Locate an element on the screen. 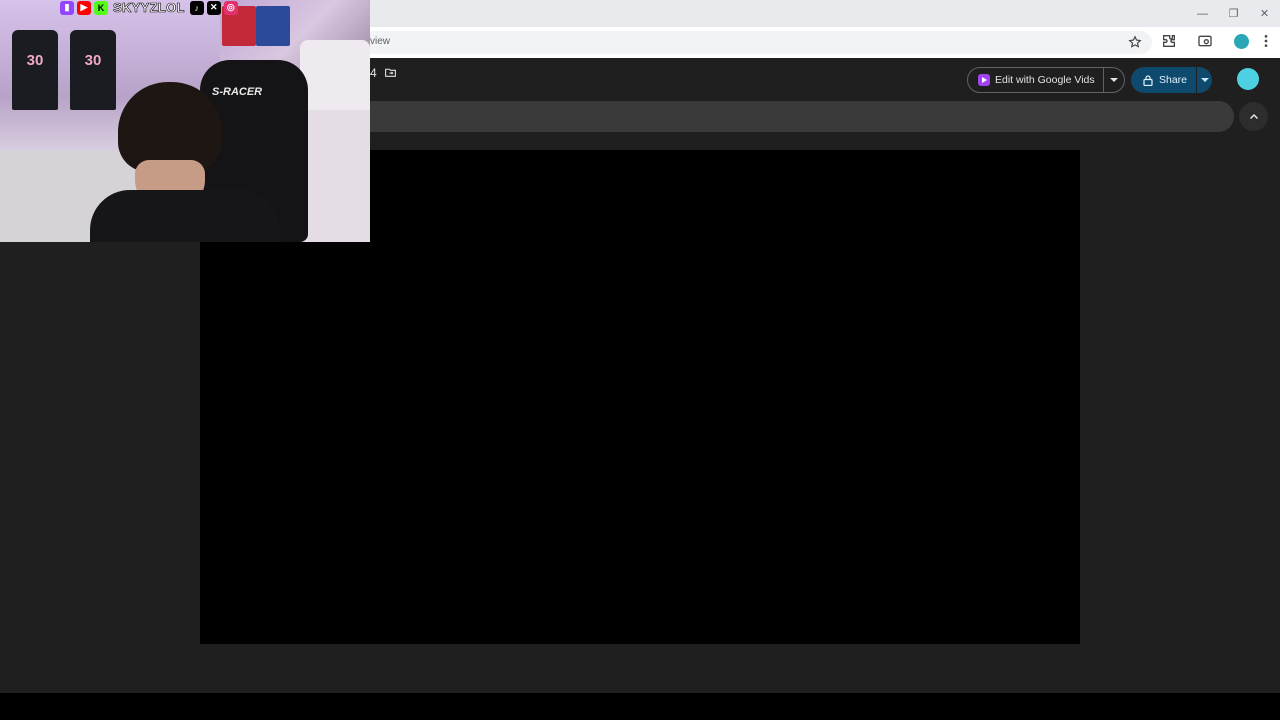 The image size is (1280, 720). minimize-button: — is located at coordinates (1202, 13).